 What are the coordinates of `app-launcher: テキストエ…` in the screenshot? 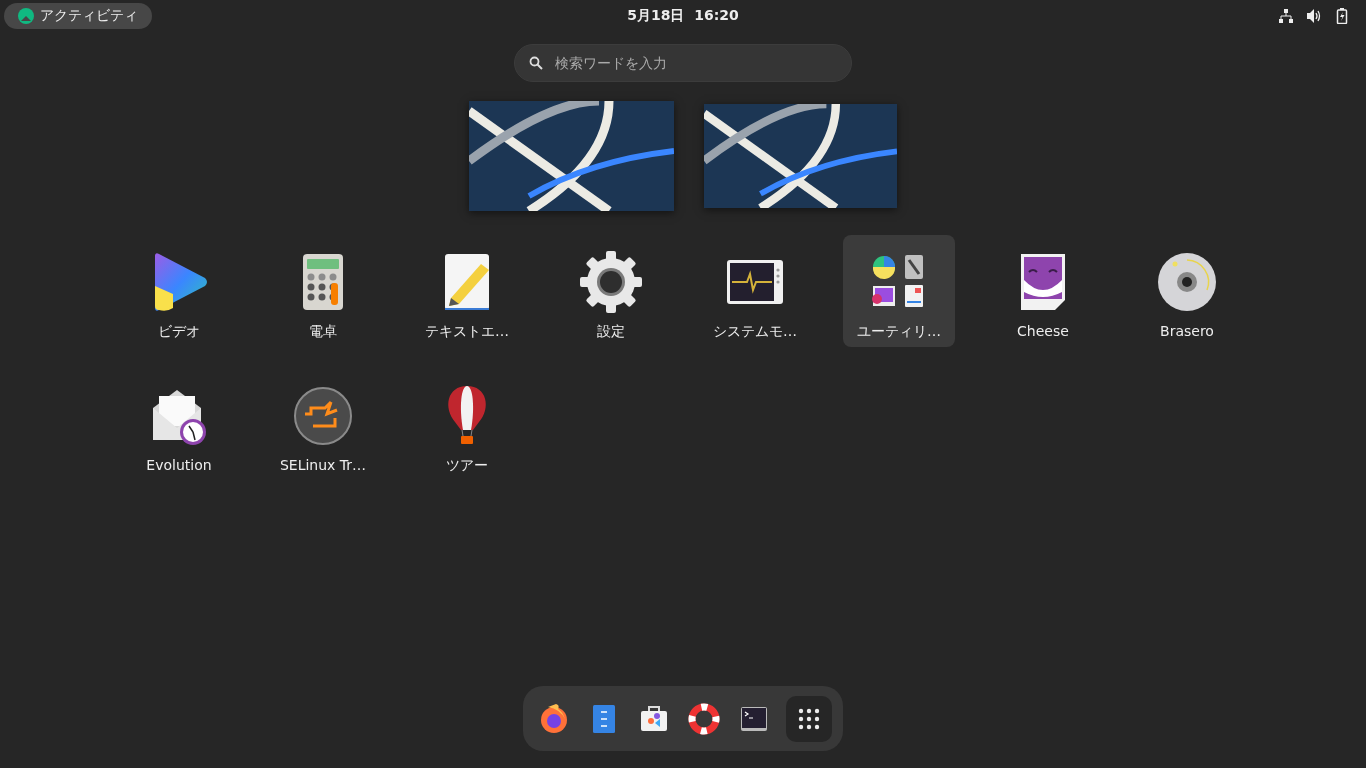 It's located at (467, 291).